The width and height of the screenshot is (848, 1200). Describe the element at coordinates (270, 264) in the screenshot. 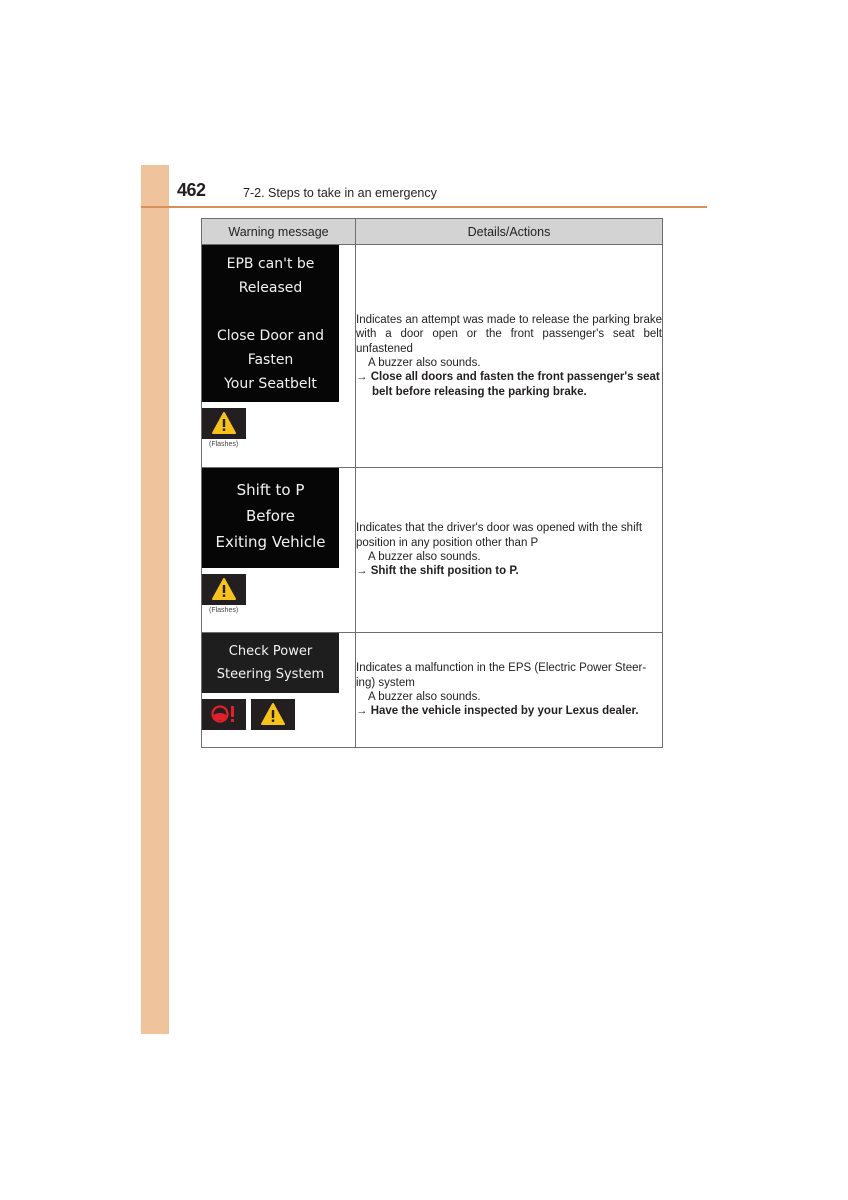

I see `screen-line: EPB can't be` at that location.